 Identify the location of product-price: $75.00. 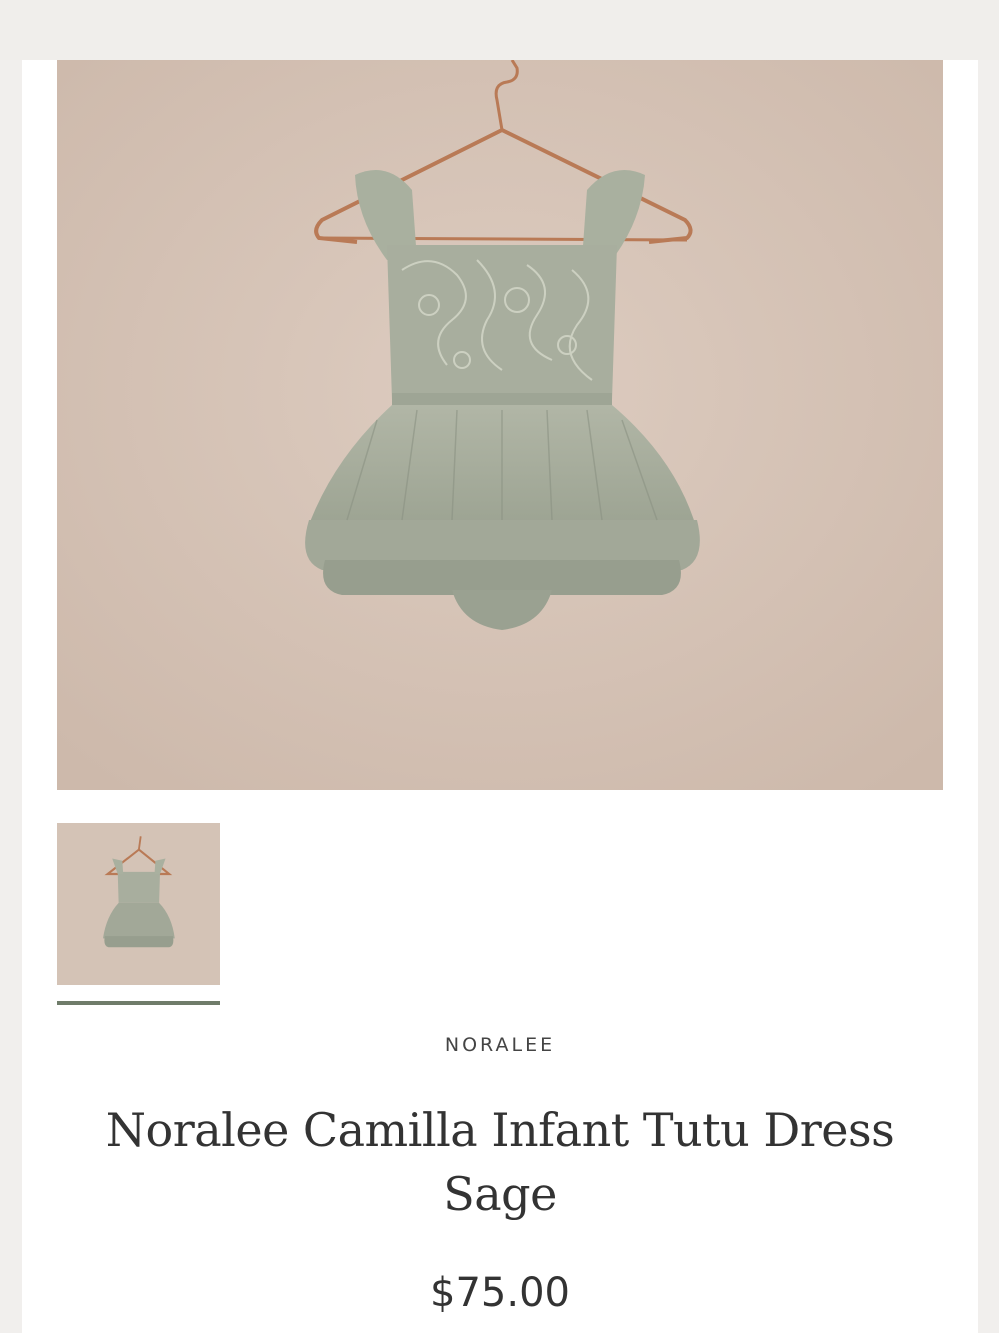
(500, 1293).